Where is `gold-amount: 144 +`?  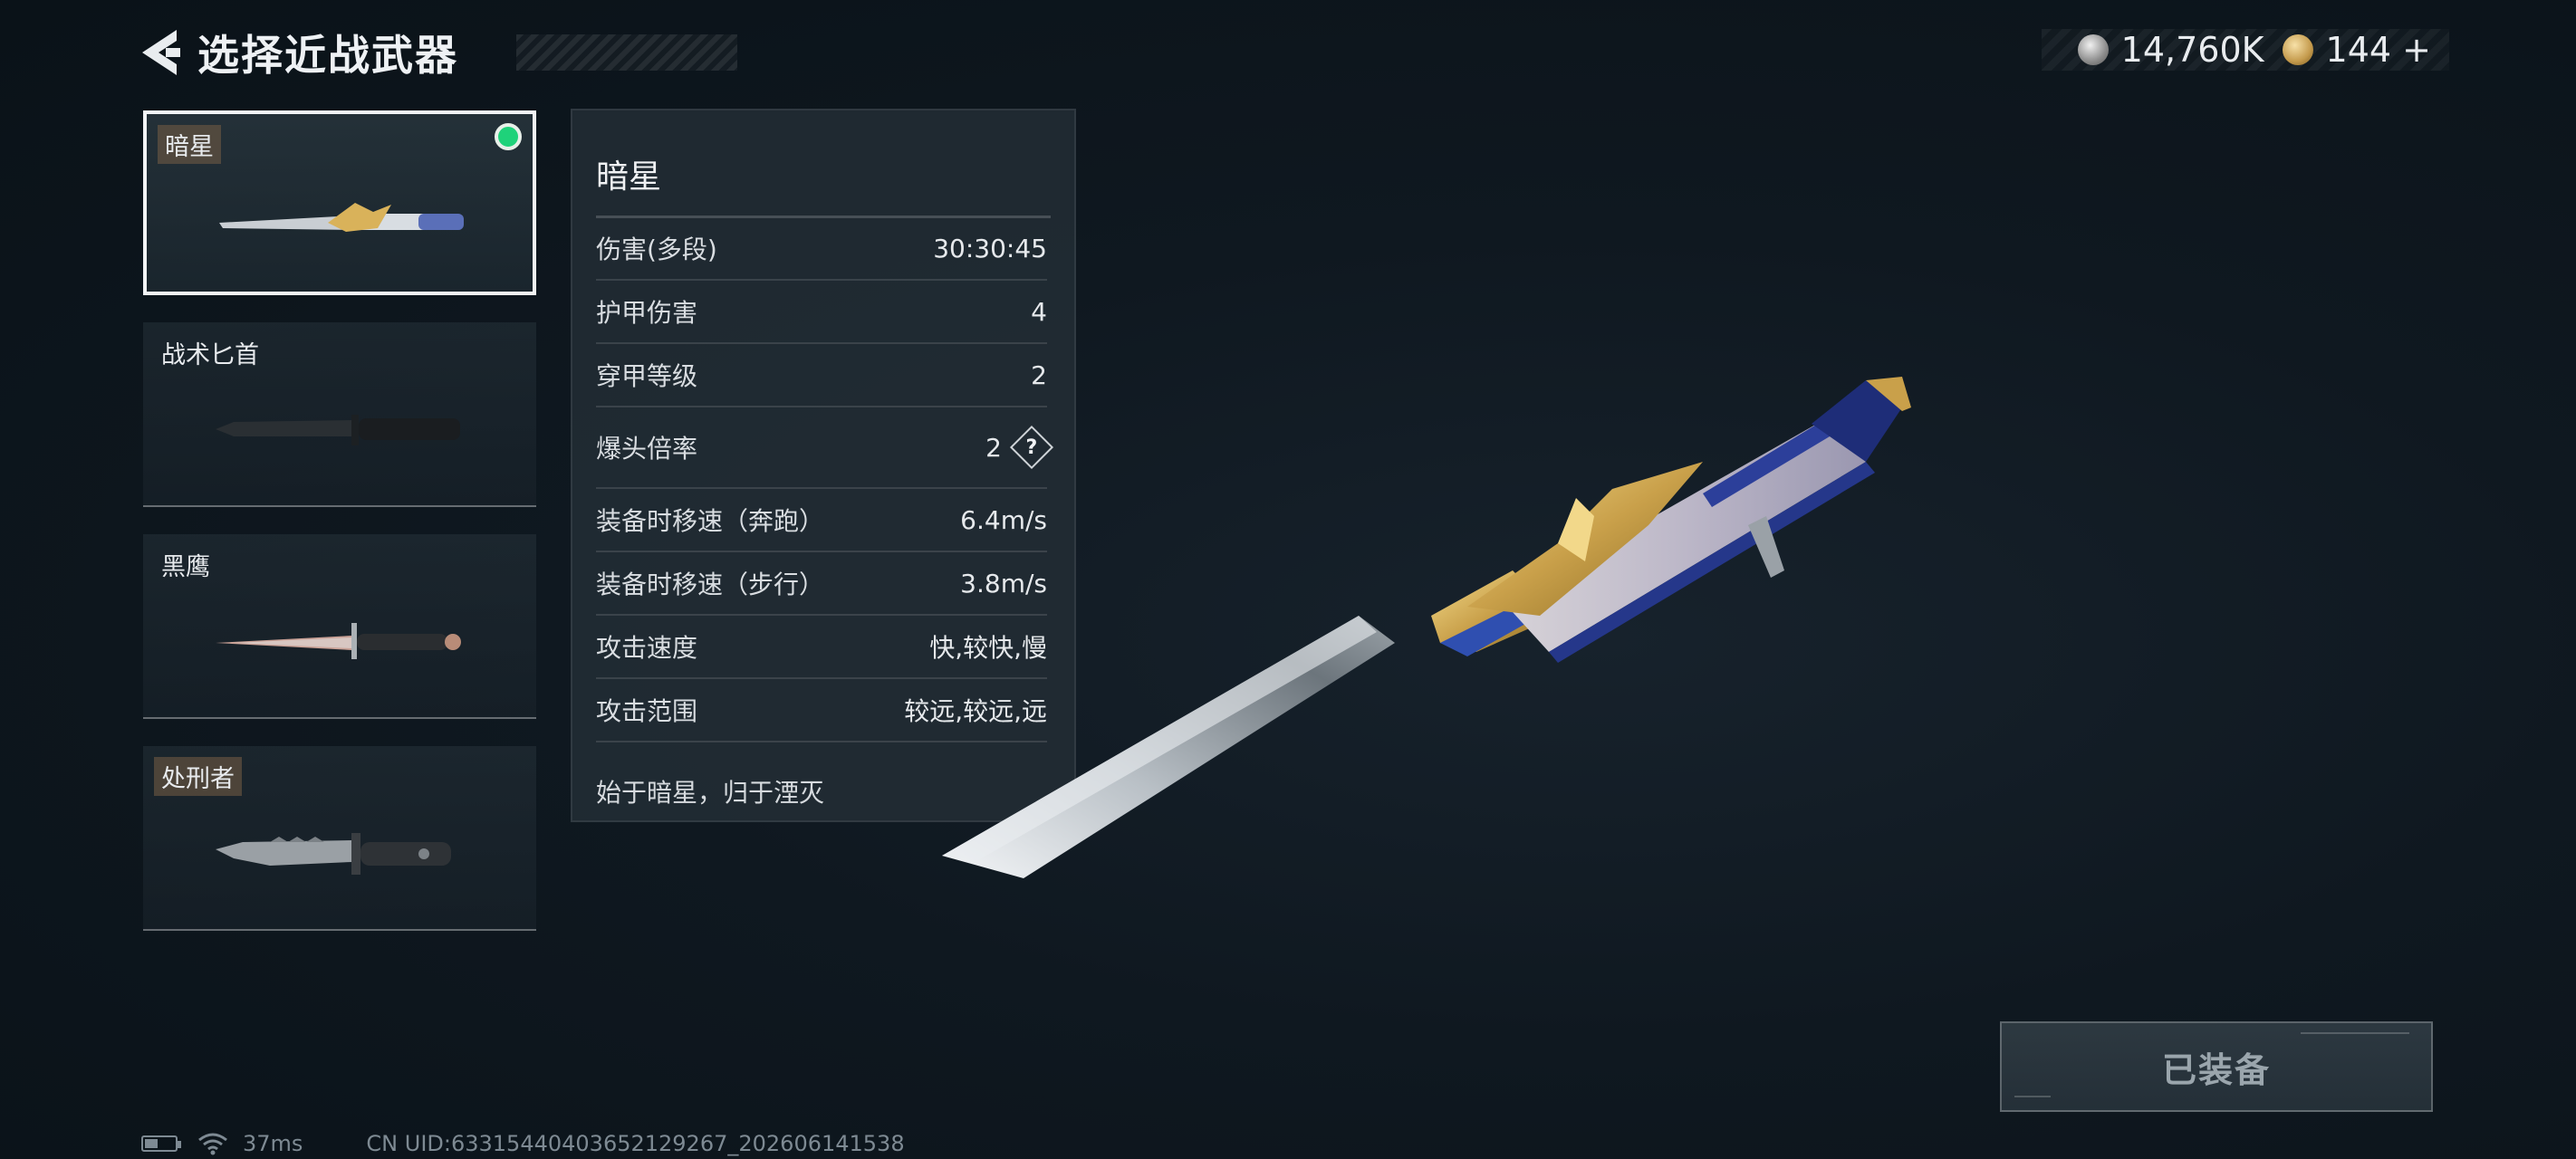 gold-amount: 144 + is located at coordinates (2378, 50).